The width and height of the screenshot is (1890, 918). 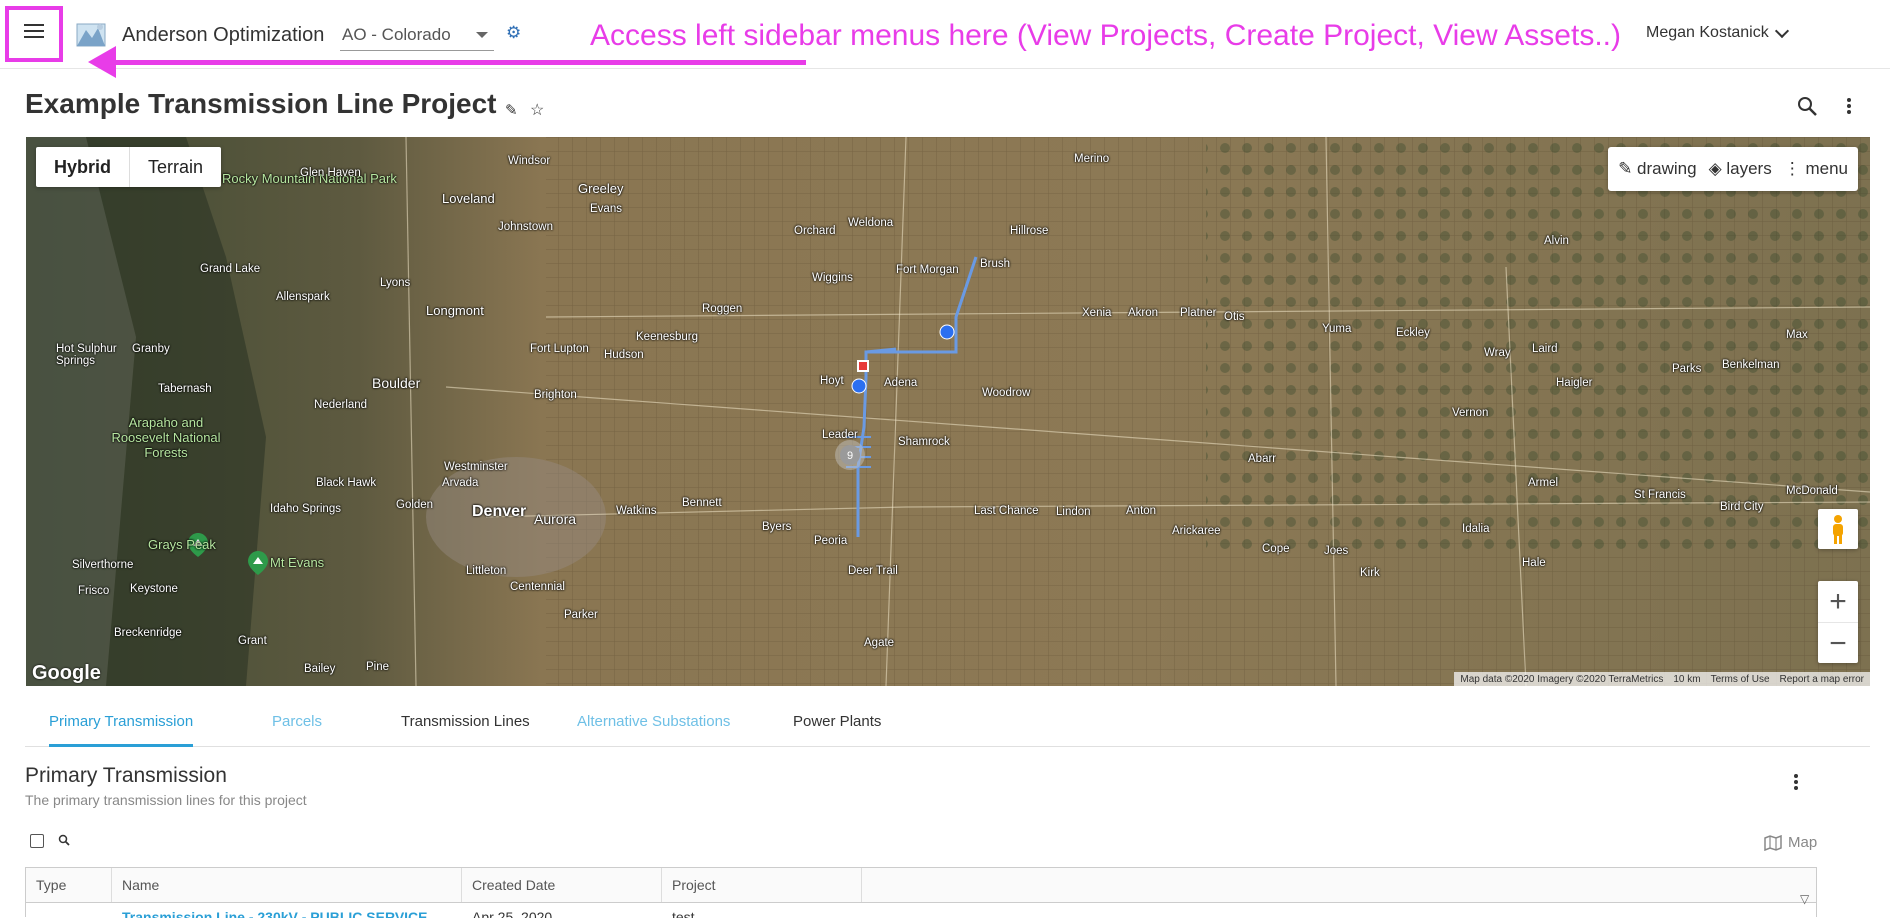 I want to click on map-label: Boulder, so click(x=396, y=383).